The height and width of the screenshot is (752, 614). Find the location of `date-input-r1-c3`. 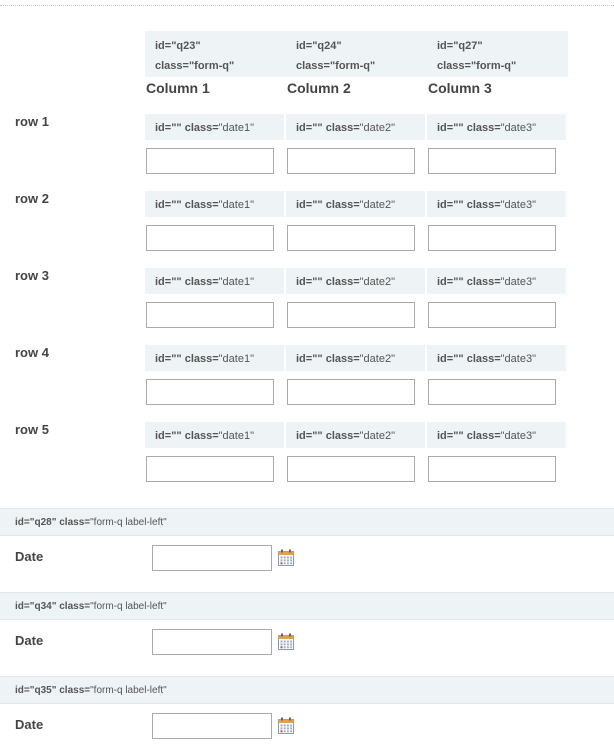

date-input-r1-c3 is located at coordinates (492, 161).